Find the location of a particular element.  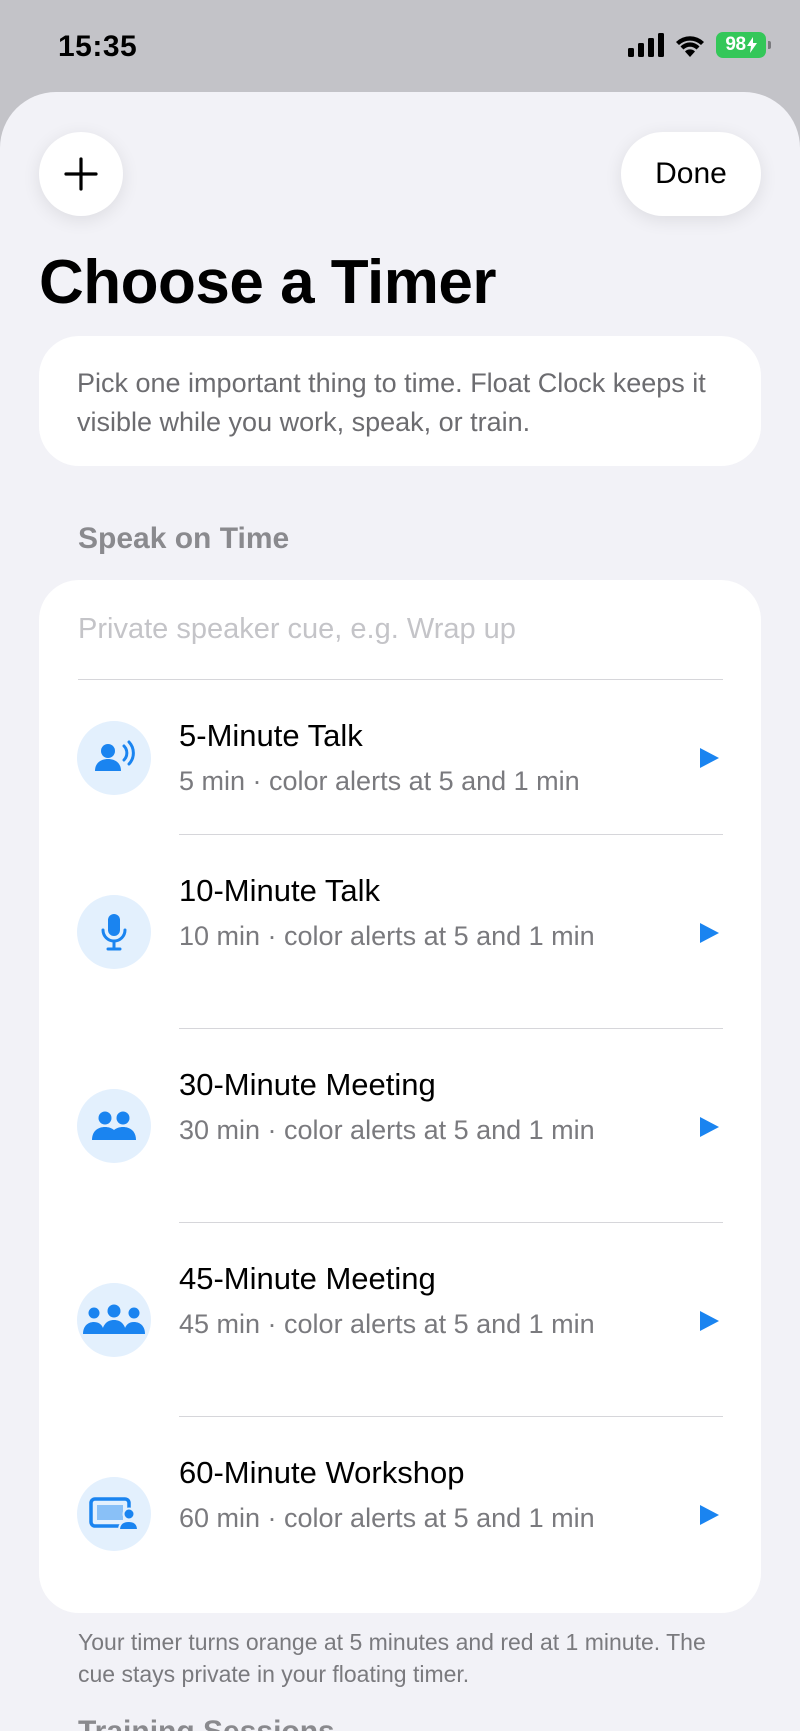

timer-title: 30-Minute Meeting is located at coordinates (307, 1084).